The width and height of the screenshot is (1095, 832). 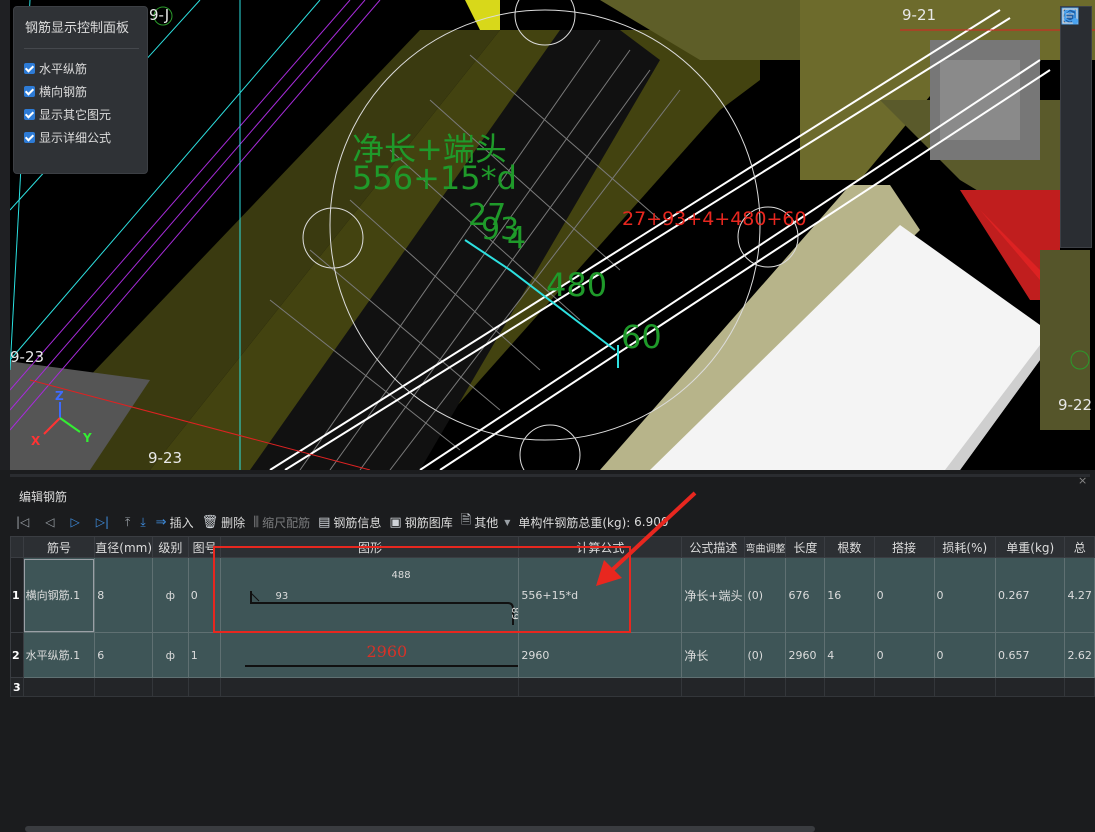 What do you see at coordinates (919, 15) in the screenshot?
I see `grid-label: 9-21` at bounding box center [919, 15].